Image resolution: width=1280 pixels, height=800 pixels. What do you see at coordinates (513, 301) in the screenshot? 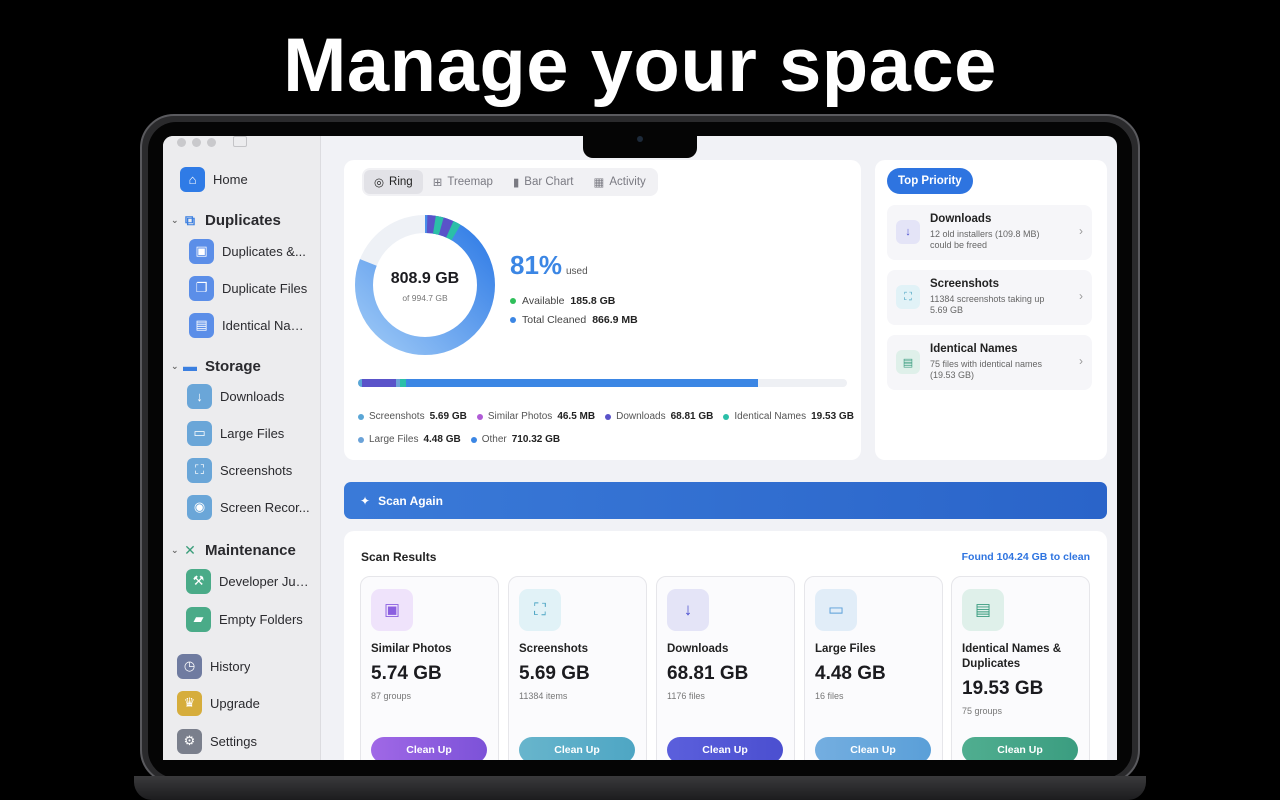
I see `available-dot` at bounding box center [513, 301].